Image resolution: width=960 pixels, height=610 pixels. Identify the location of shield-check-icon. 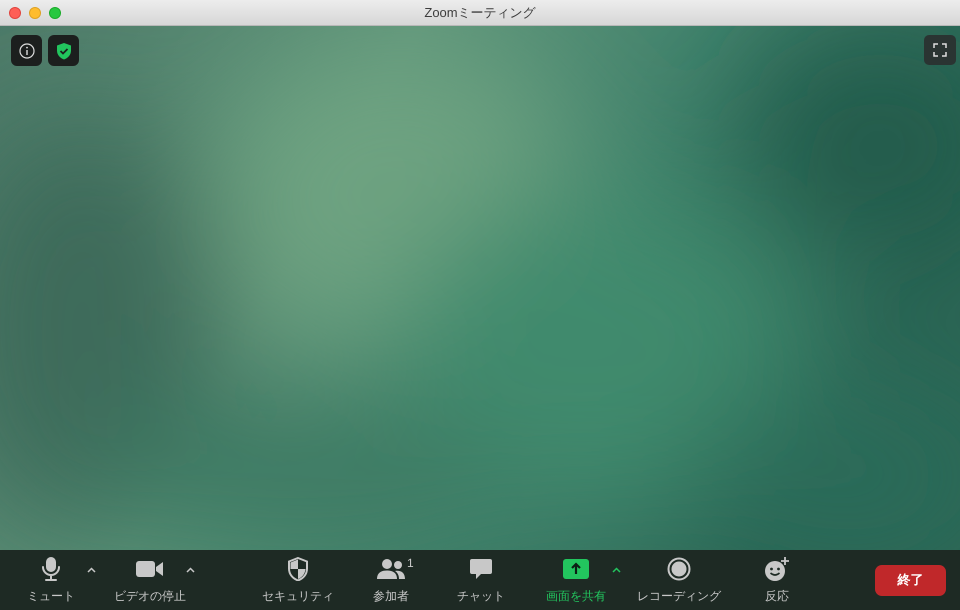
(64, 51).